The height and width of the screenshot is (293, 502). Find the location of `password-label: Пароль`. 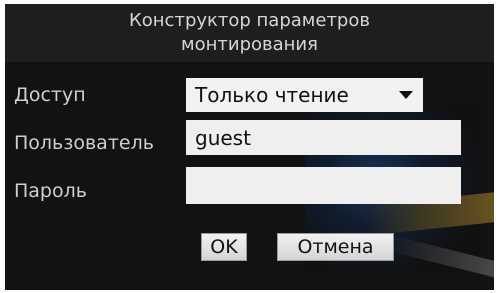

password-label: Пароль is located at coordinates (50, 191).